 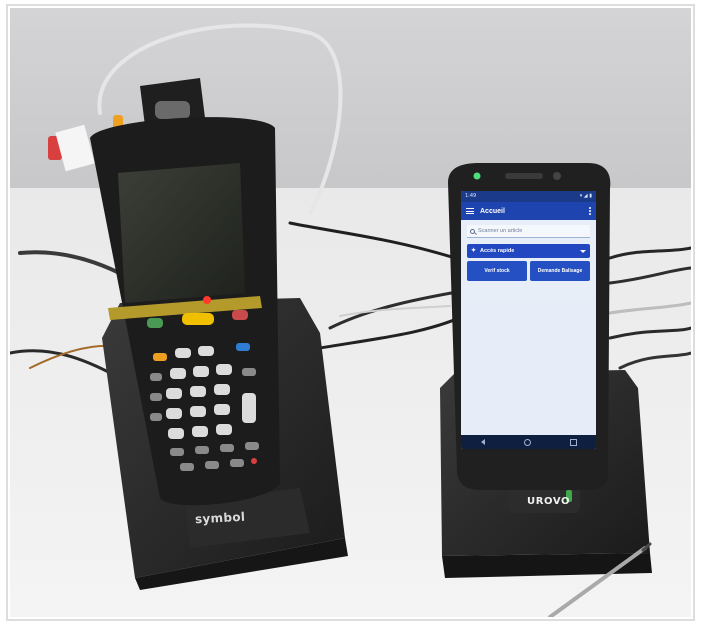 I want to click on chevron-down-icon, so click(x=583, y=251).